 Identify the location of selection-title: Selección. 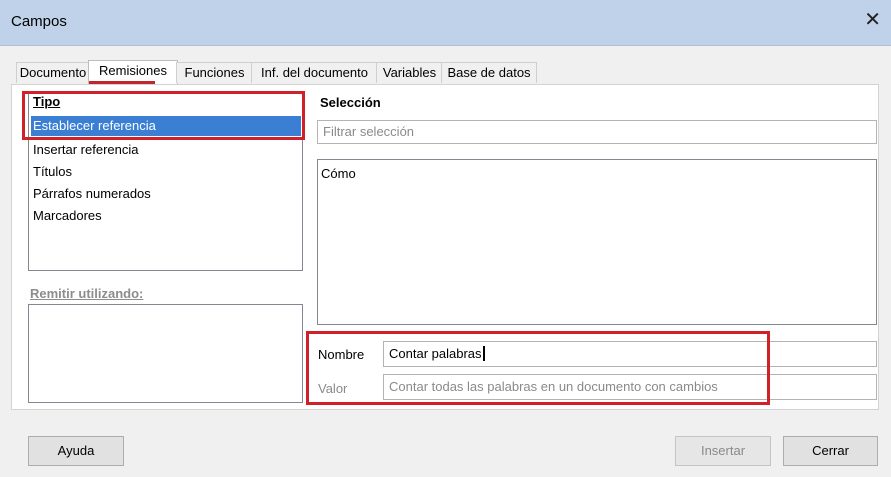
(350, 102).